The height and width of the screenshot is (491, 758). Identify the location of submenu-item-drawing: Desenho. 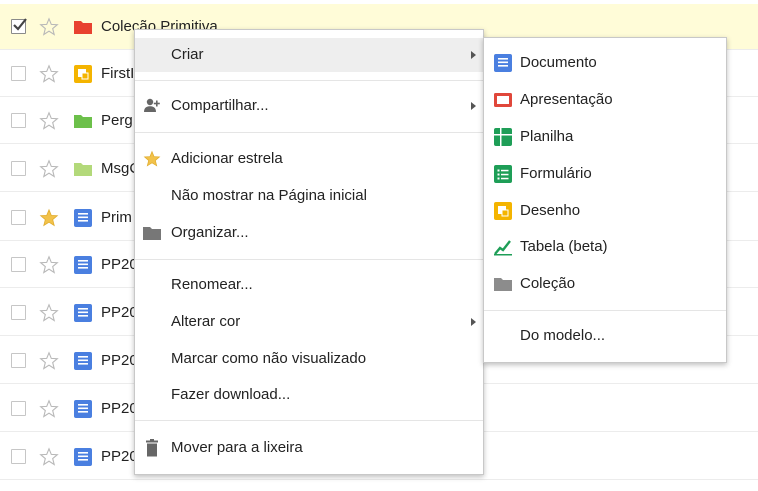
(605, 211).